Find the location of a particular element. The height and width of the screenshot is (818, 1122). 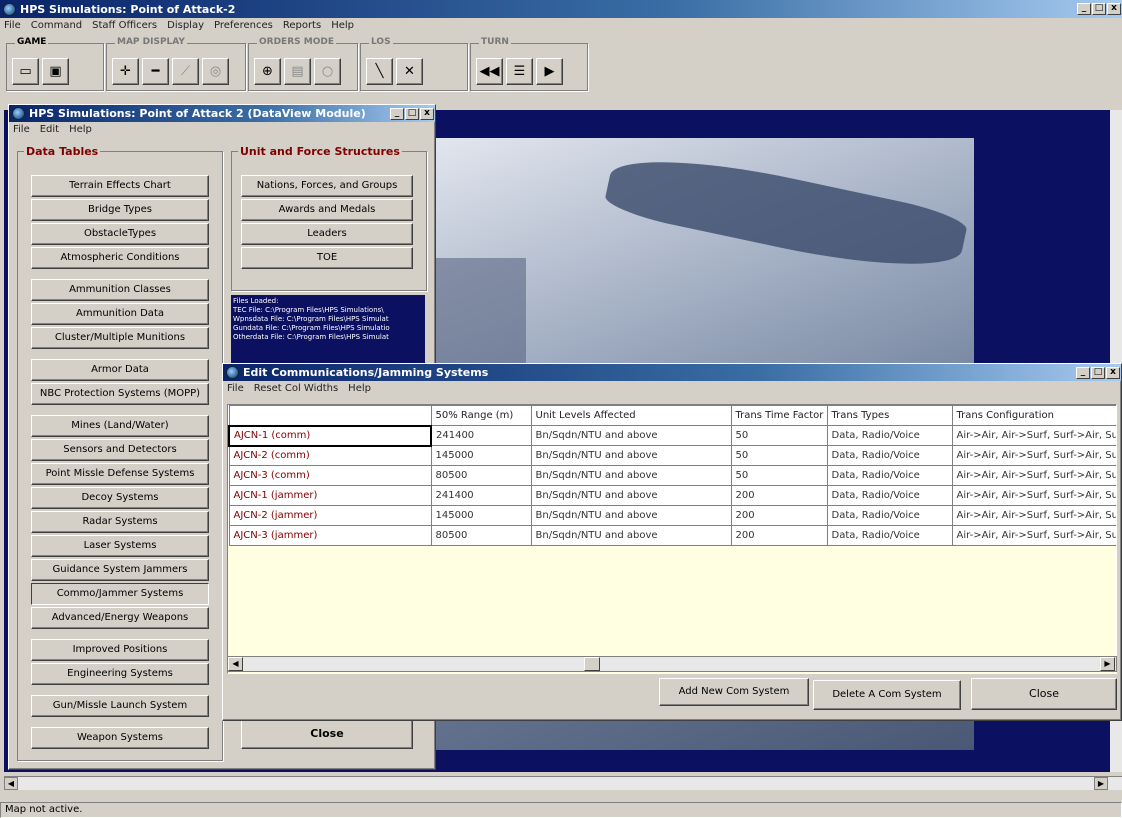

column-header is located at coordinates (330, 415).